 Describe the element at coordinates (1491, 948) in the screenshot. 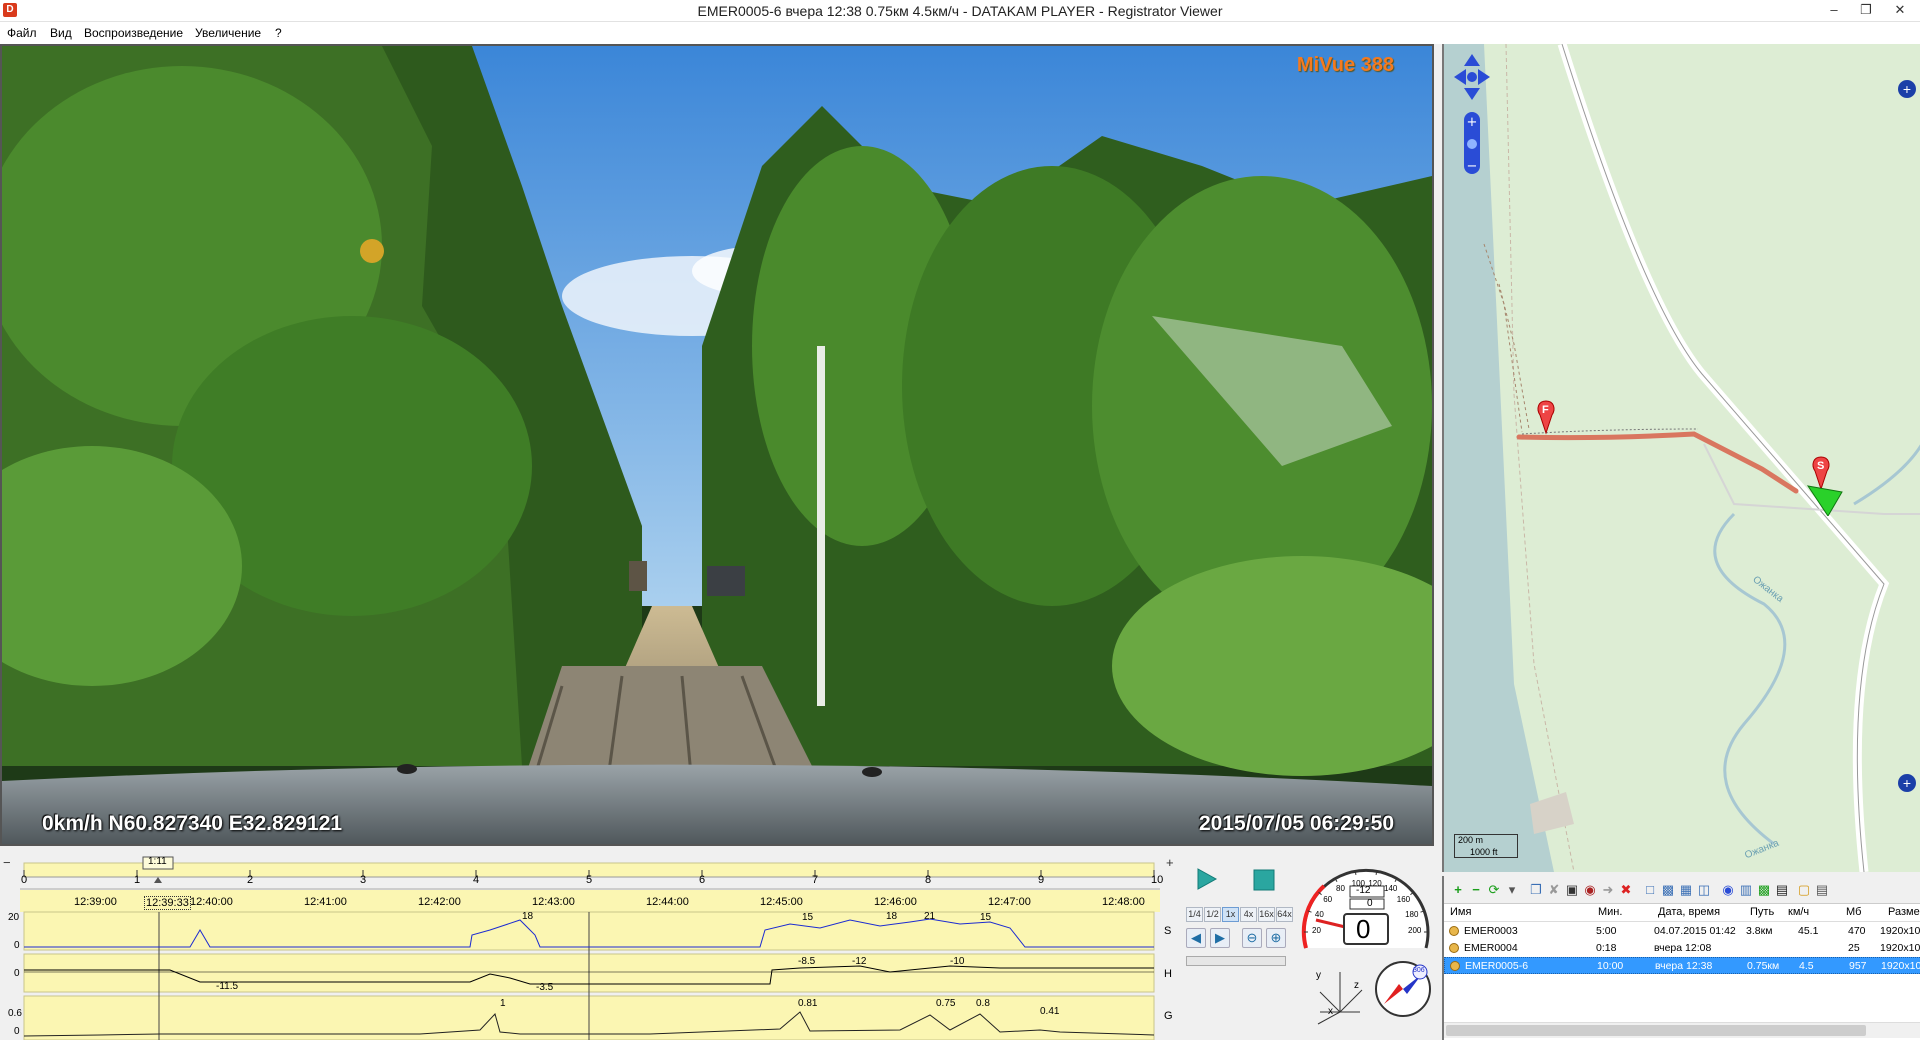

I see `file-cell-name: EMER0004` at that location.